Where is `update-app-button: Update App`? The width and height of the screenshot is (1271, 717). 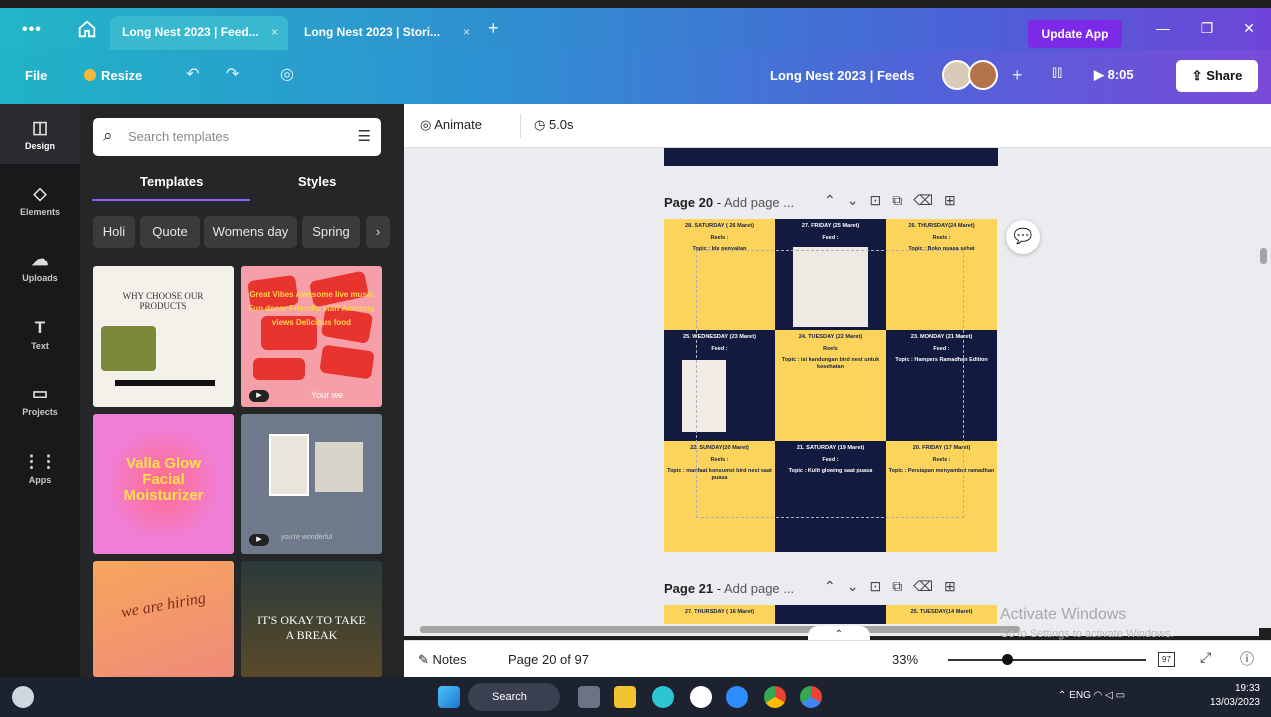
update-app-button: Update App is located at coordinates (1075, 34).